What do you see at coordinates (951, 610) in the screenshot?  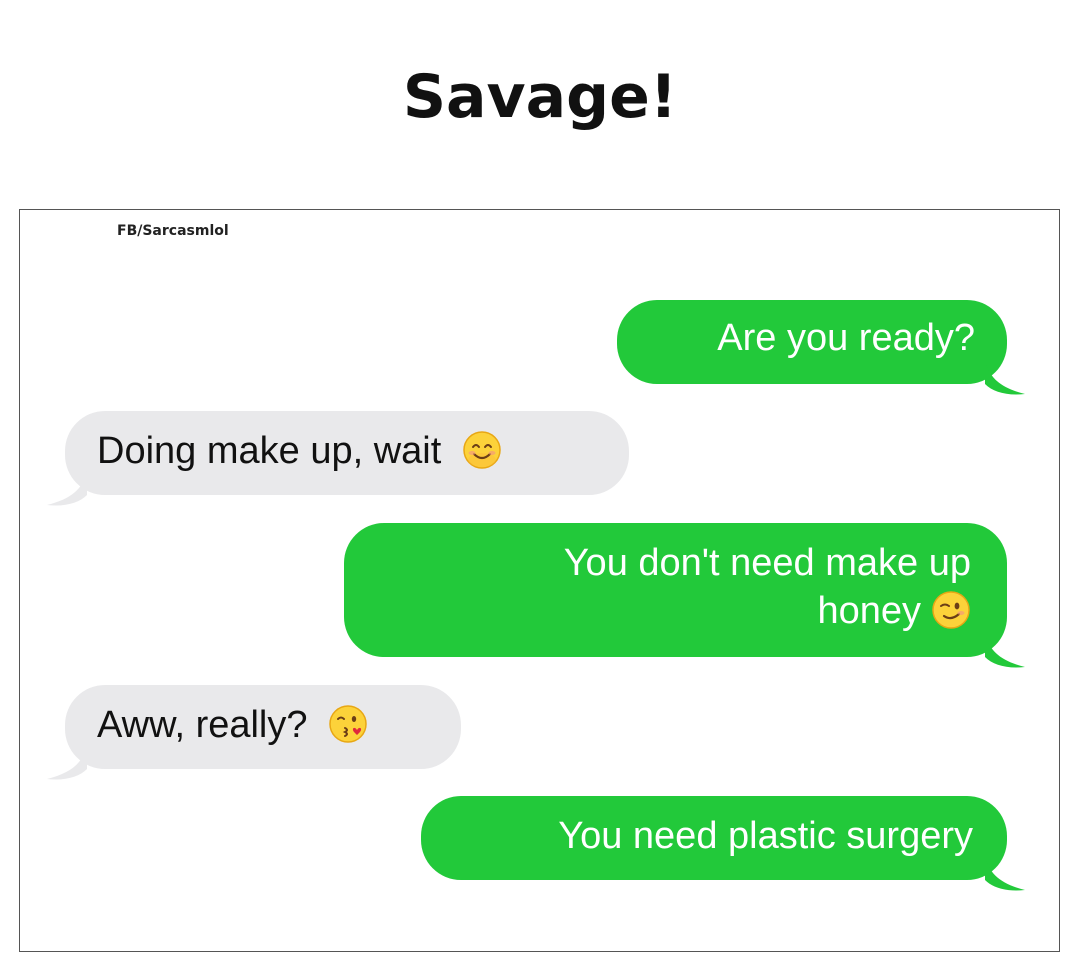 I see `winking-face-emoji` at bounding box center [951, 610].